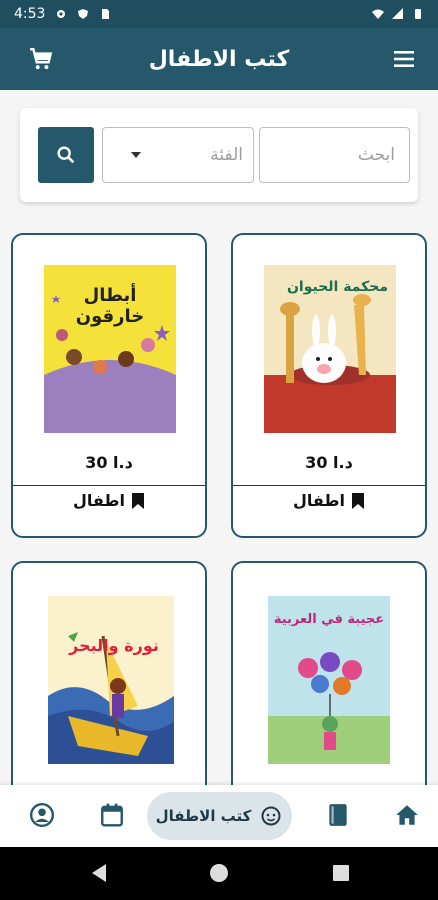 The height and width of the screenshot is (900, 438). I want to click on book-card: نورة والبحر, so click(109, 686).